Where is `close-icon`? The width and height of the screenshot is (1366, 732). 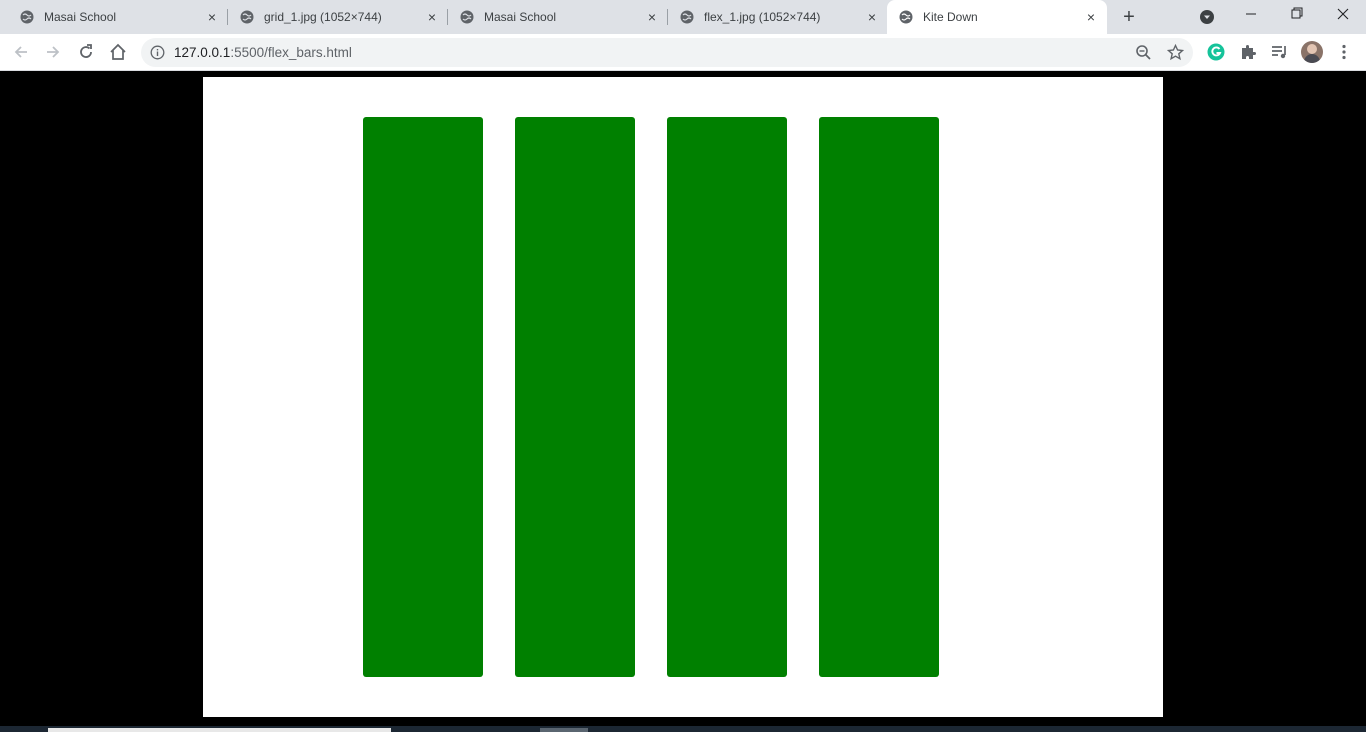 close-icon is located at coordinates (1343, 14).